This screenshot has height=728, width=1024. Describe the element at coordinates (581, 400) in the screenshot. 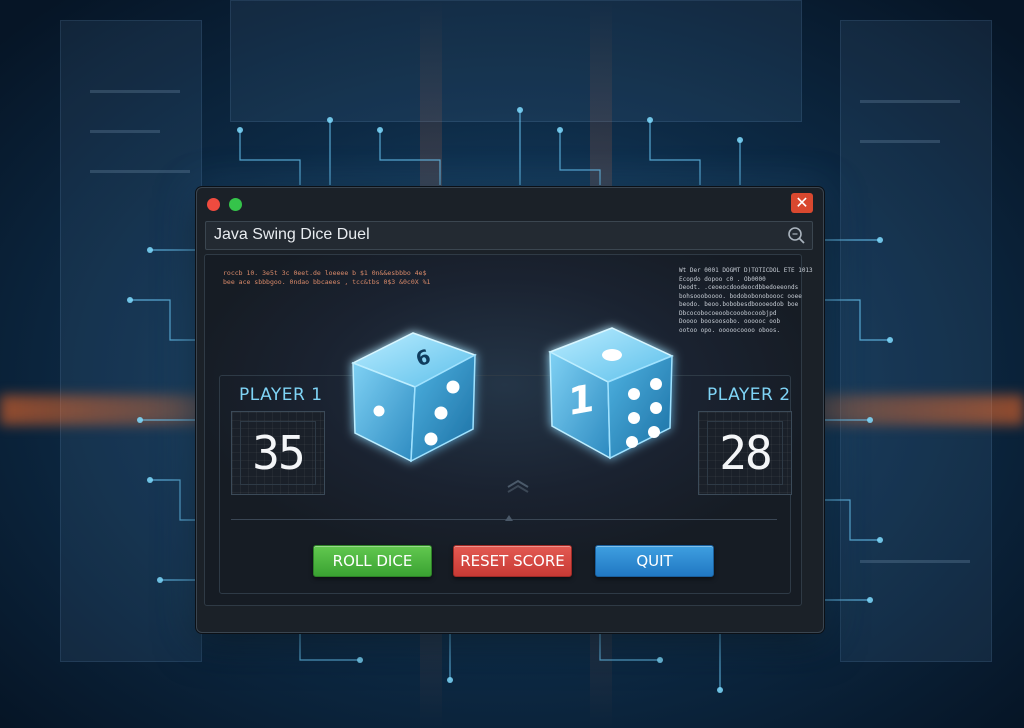

I see `right-die-front-number: 1` at that location.